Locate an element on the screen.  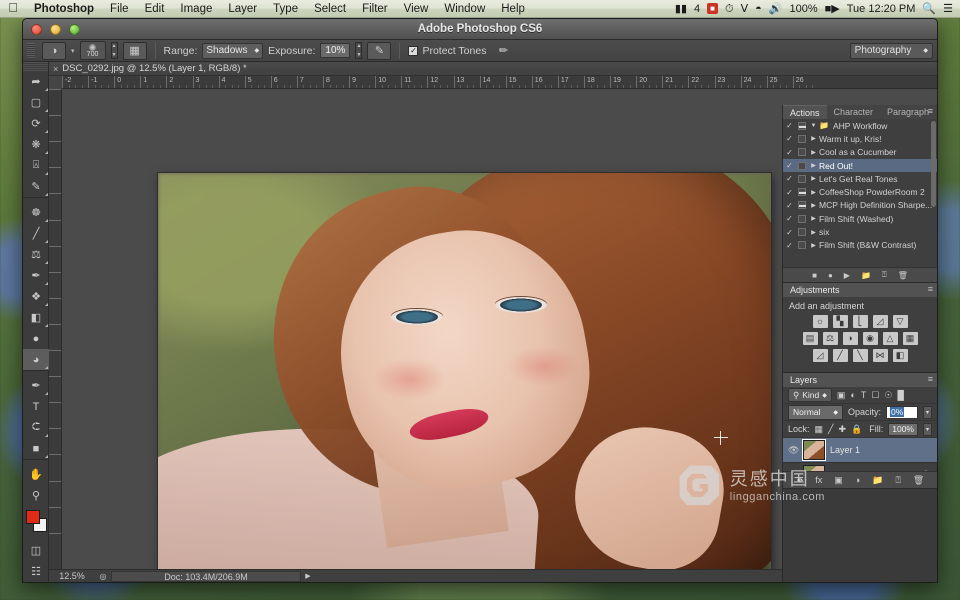
pen-tool: ✒ is located at coordinates (36, 385).